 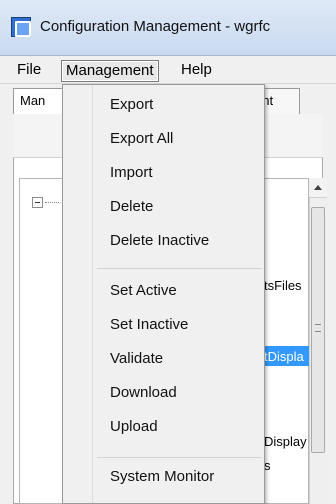 What do you see at coordinates (29, 71) in the screenshot?
I see `menu-file: File` at bounding box center [29, 71].